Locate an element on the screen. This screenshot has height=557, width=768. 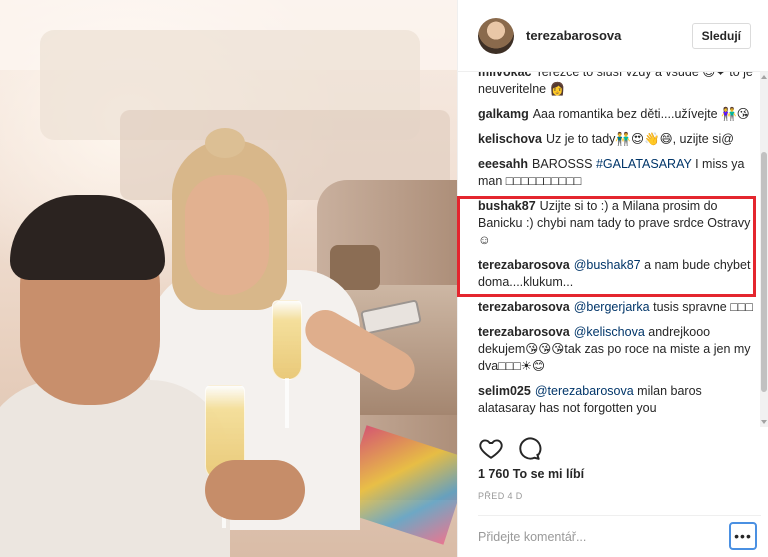
scroll-up-arrow-icon is located at coordinates (764, 77).